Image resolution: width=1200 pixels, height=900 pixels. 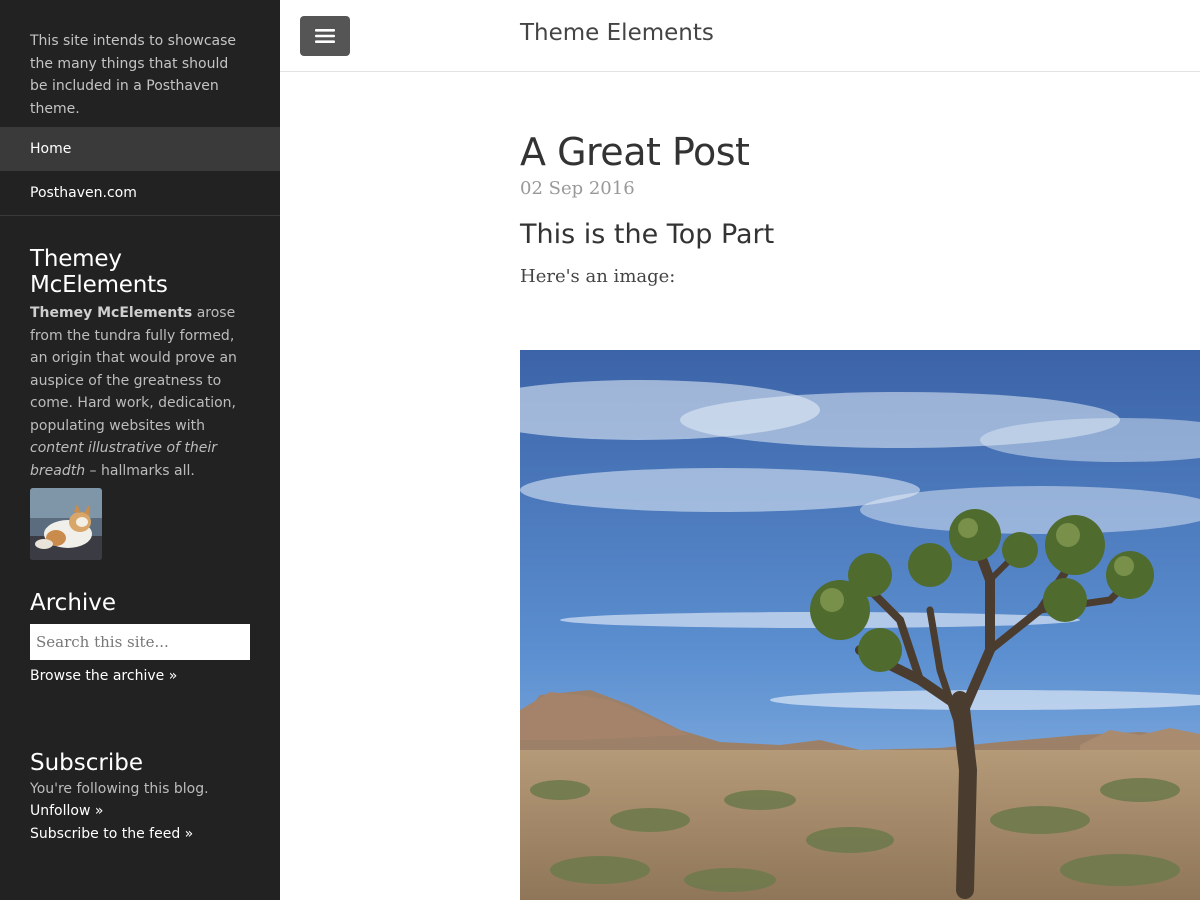 What do you see at coordinates (140, 470) in the screenshot?
I see `bio-text-part-2: – hallmarks all.` at bounding box center [140, 470].